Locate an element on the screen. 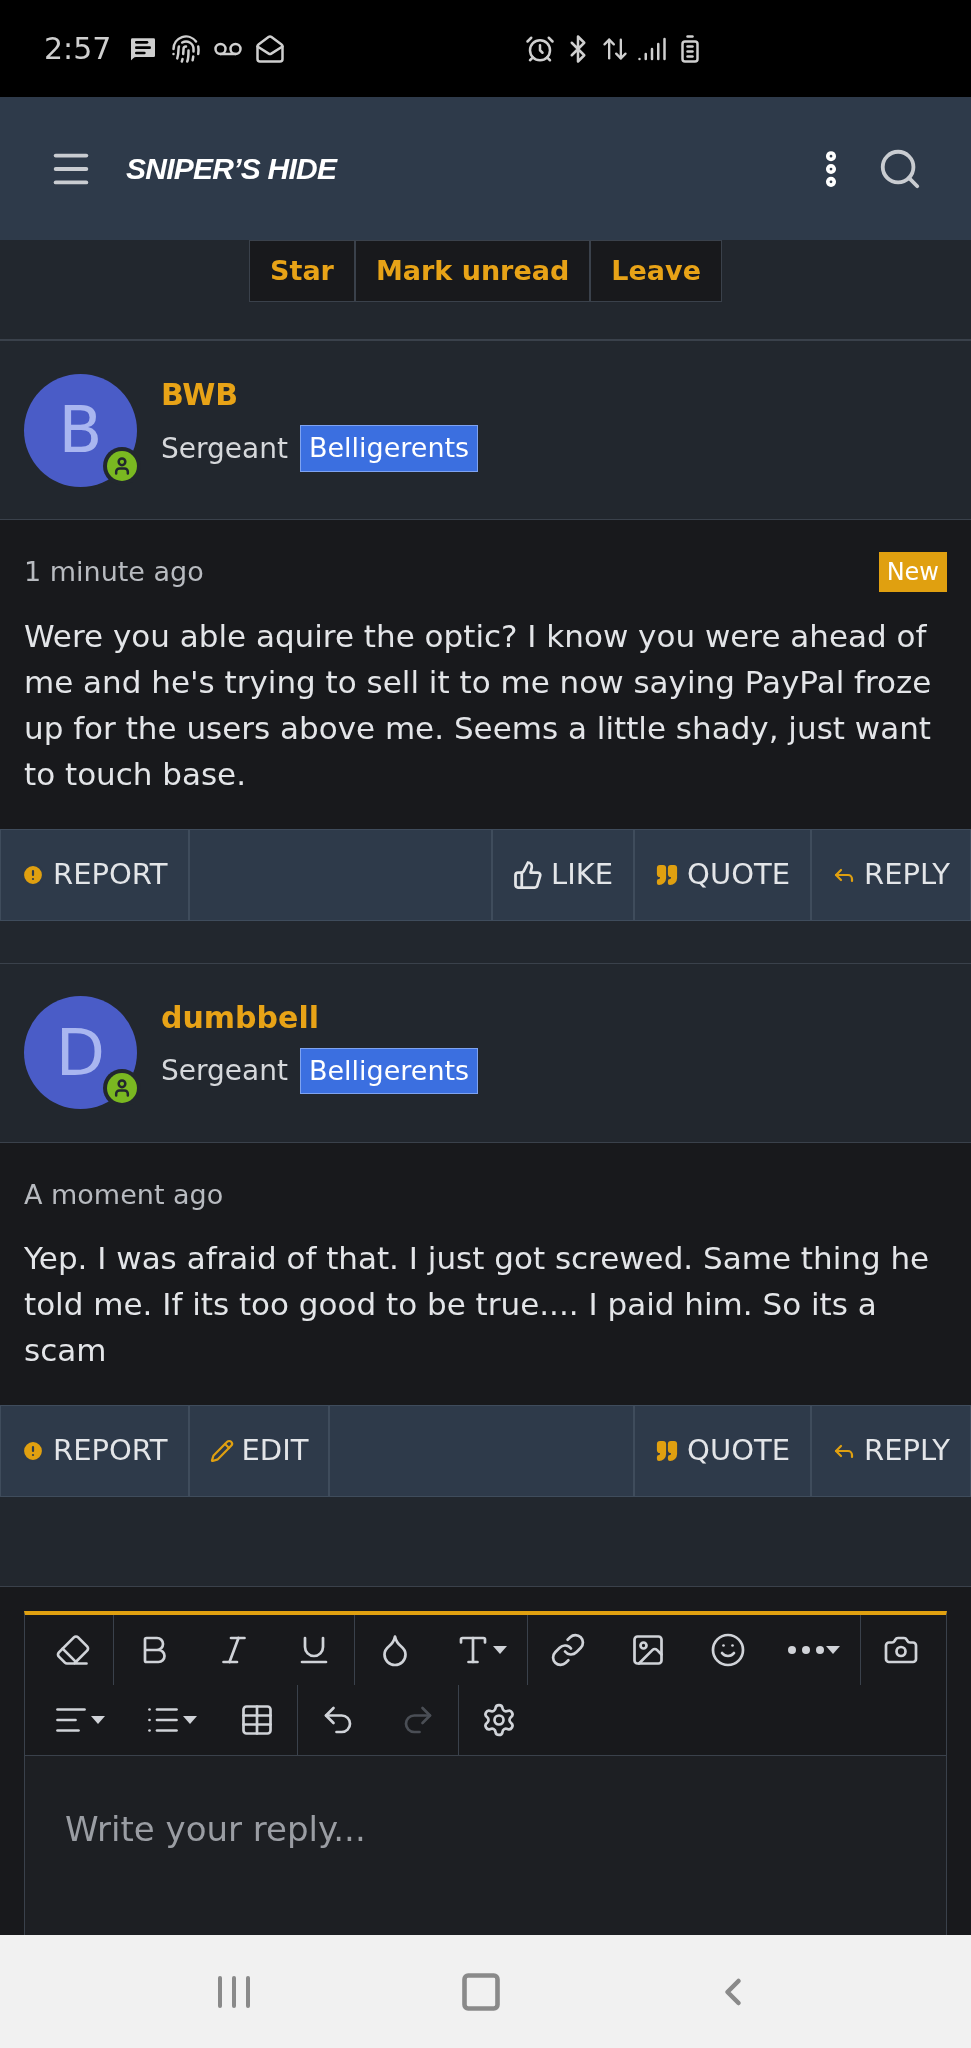  fingerprint-icon is located at coordinates (186, 48).